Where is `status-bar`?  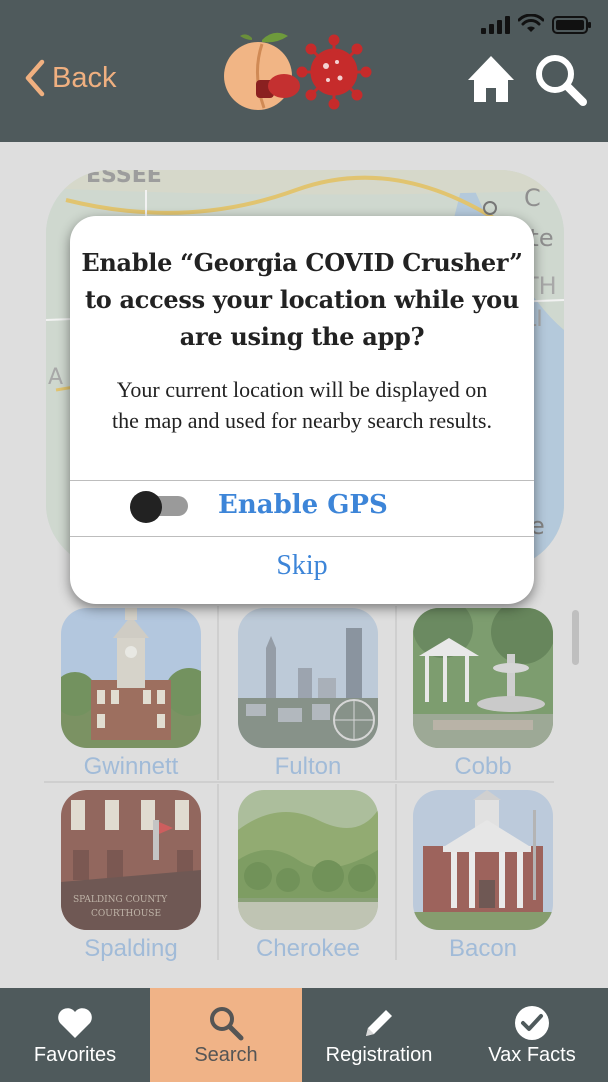
status-bar is located at coordinates (536, 21).